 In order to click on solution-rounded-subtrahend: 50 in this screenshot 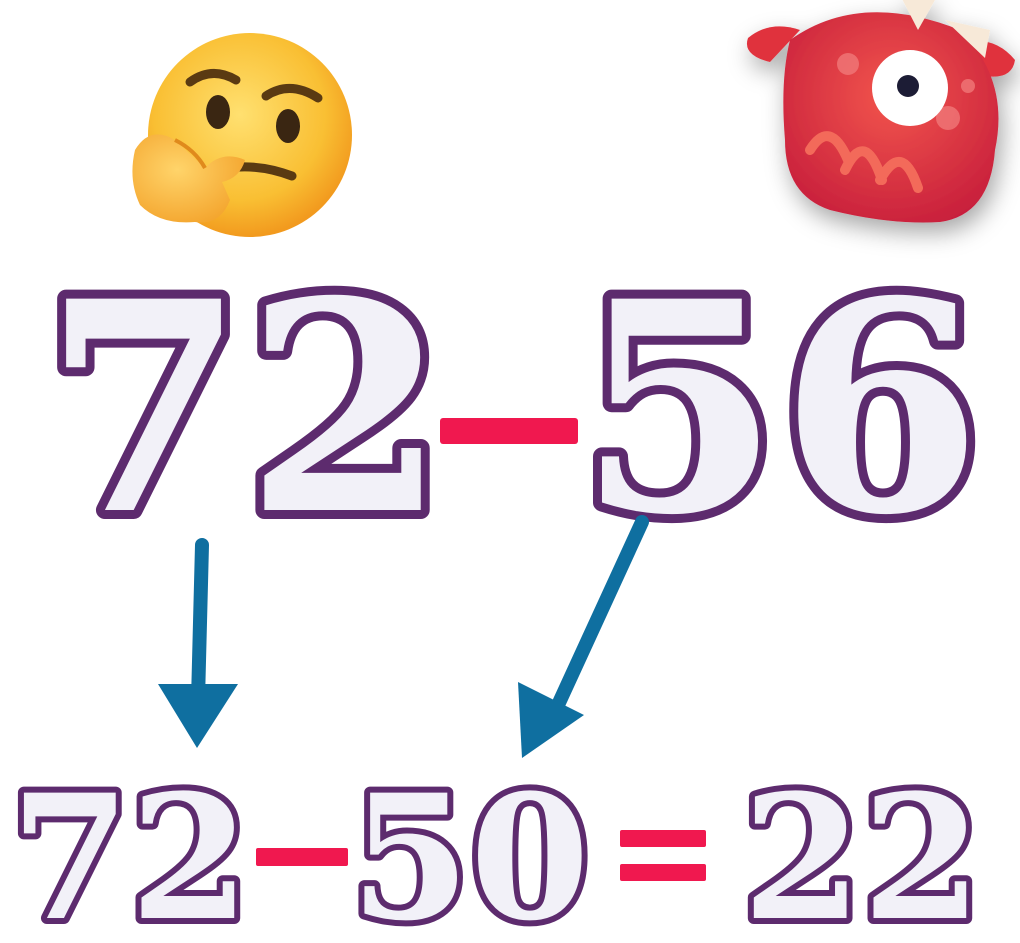, I will do `click(469, 849)`.